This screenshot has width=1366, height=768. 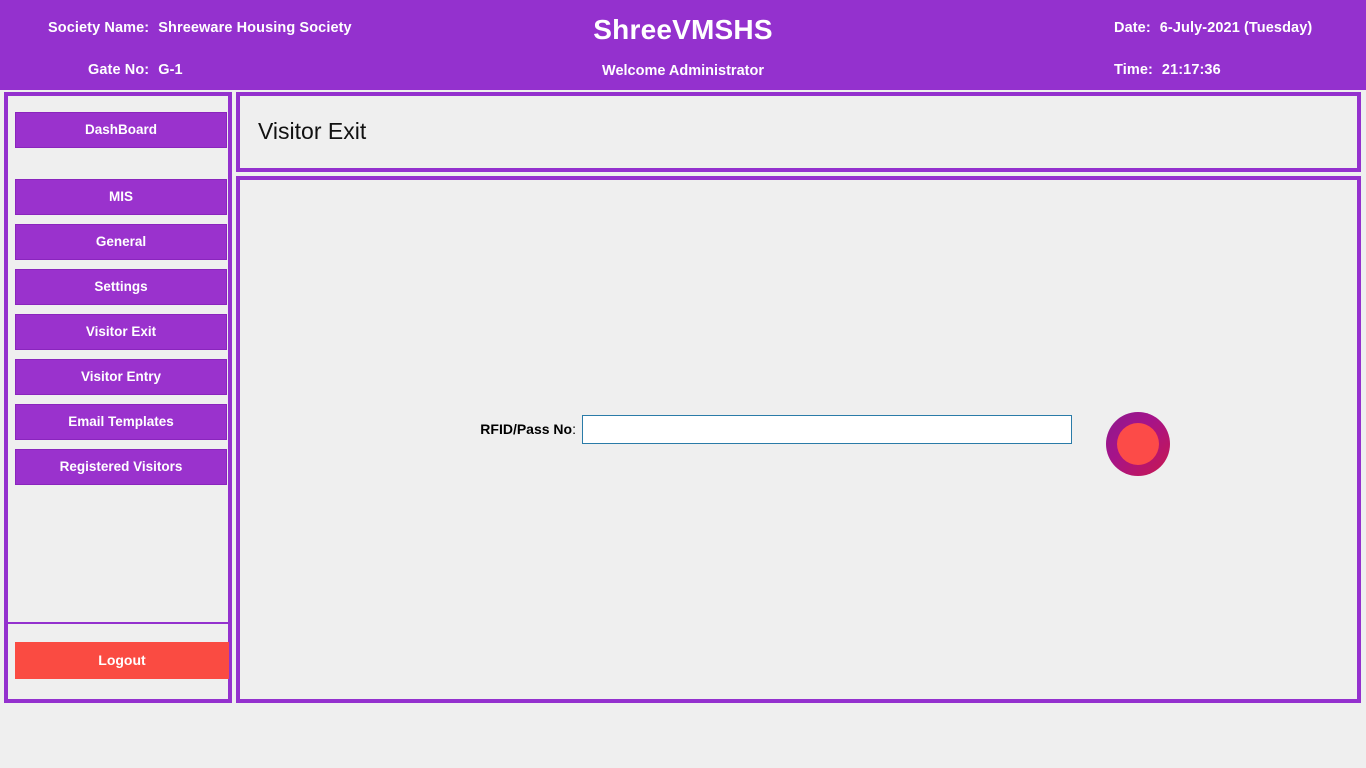 I want to click on date-row: Date: 6-July-2021 (Tuesday), so click(x=1213, y=28).